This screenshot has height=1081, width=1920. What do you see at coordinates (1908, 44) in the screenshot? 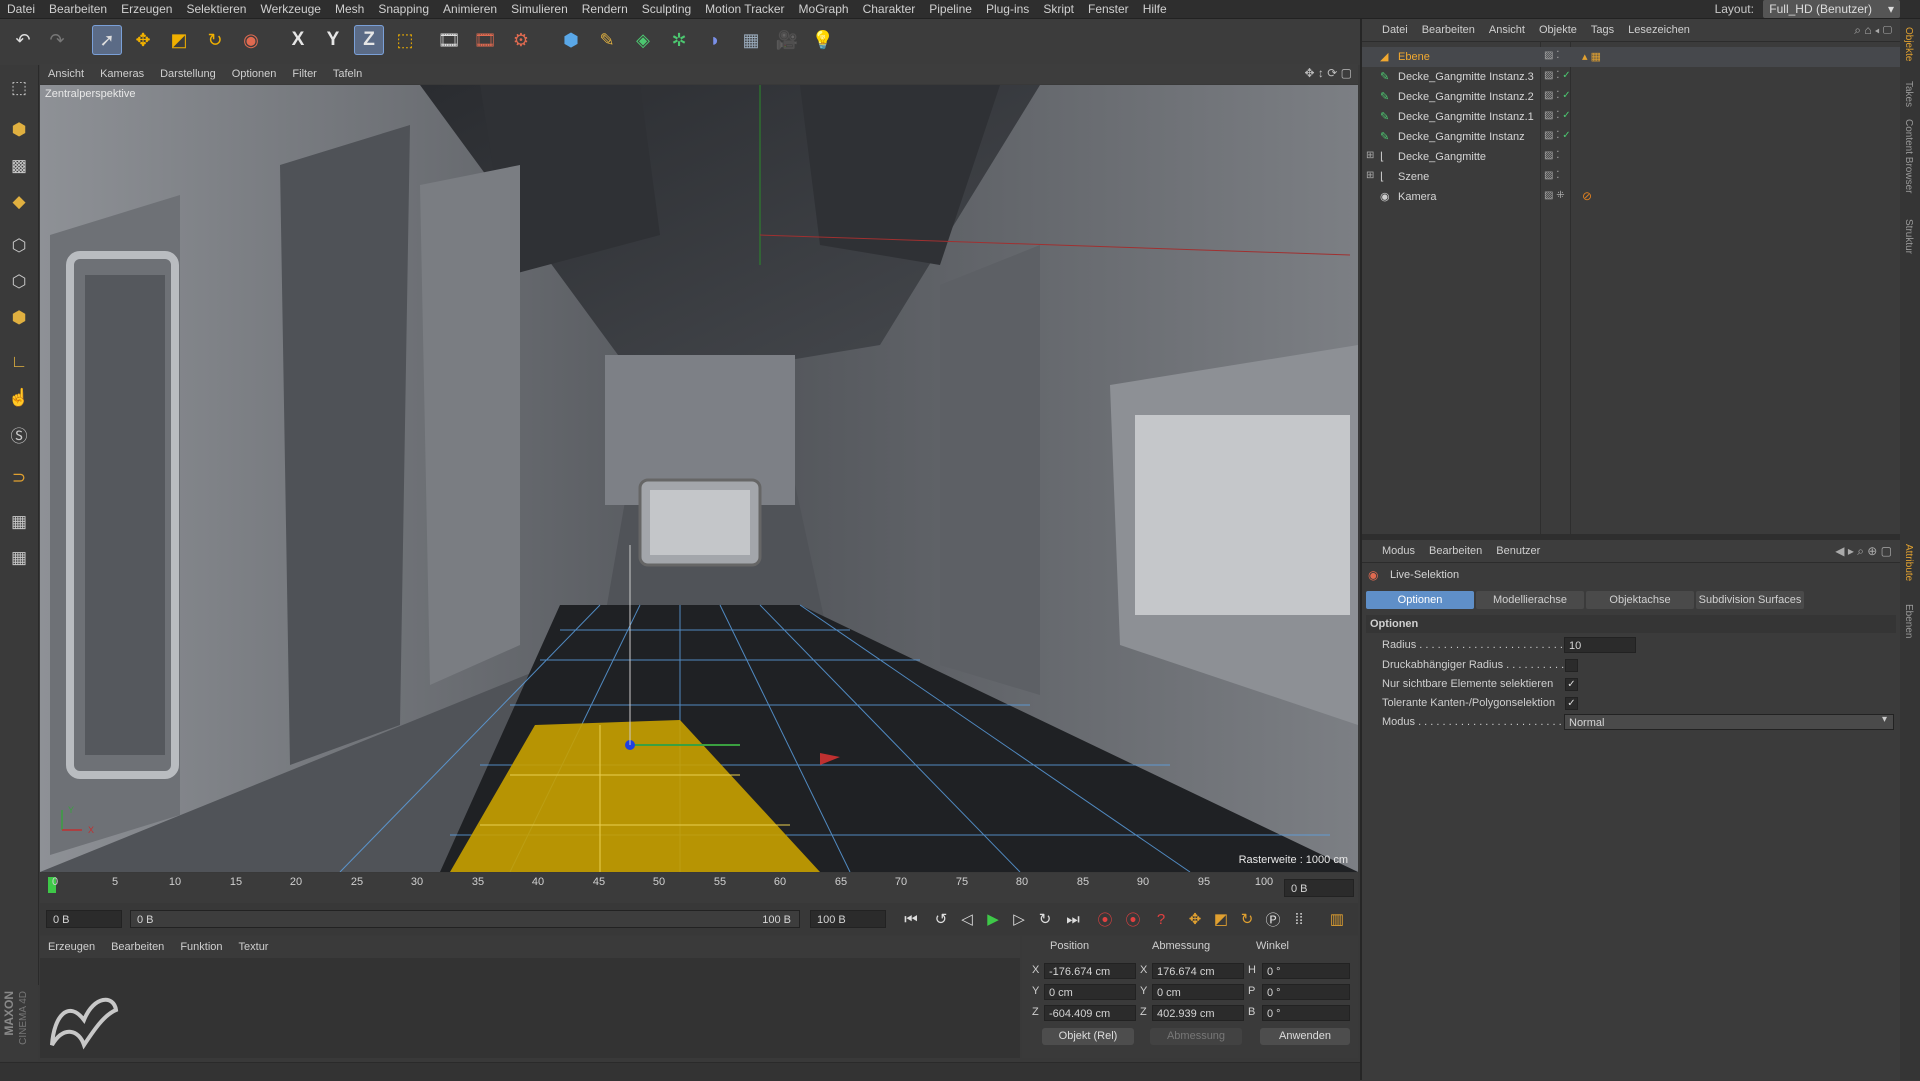
I see `vtab-objekte: Objekte` at bounding box center [1908, 44].